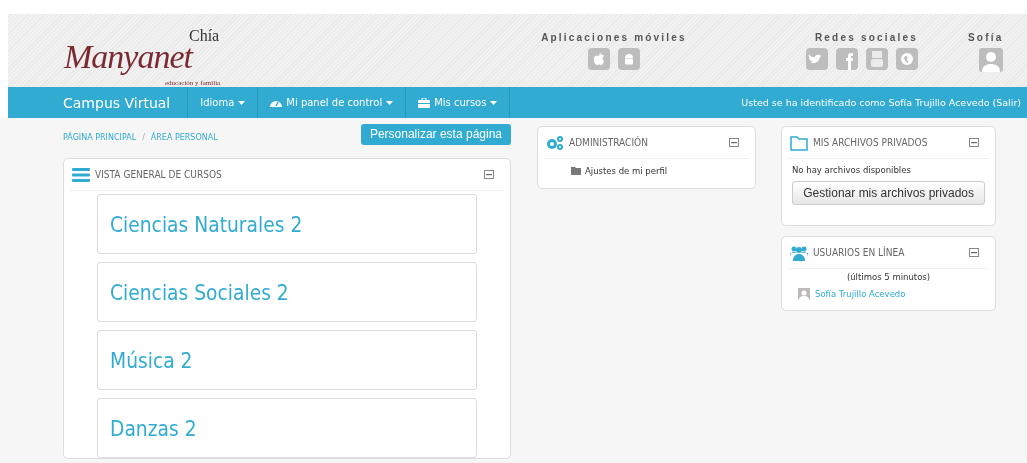  I want to click on empty-message: No hay archivos disponibles, so click(852, 170).